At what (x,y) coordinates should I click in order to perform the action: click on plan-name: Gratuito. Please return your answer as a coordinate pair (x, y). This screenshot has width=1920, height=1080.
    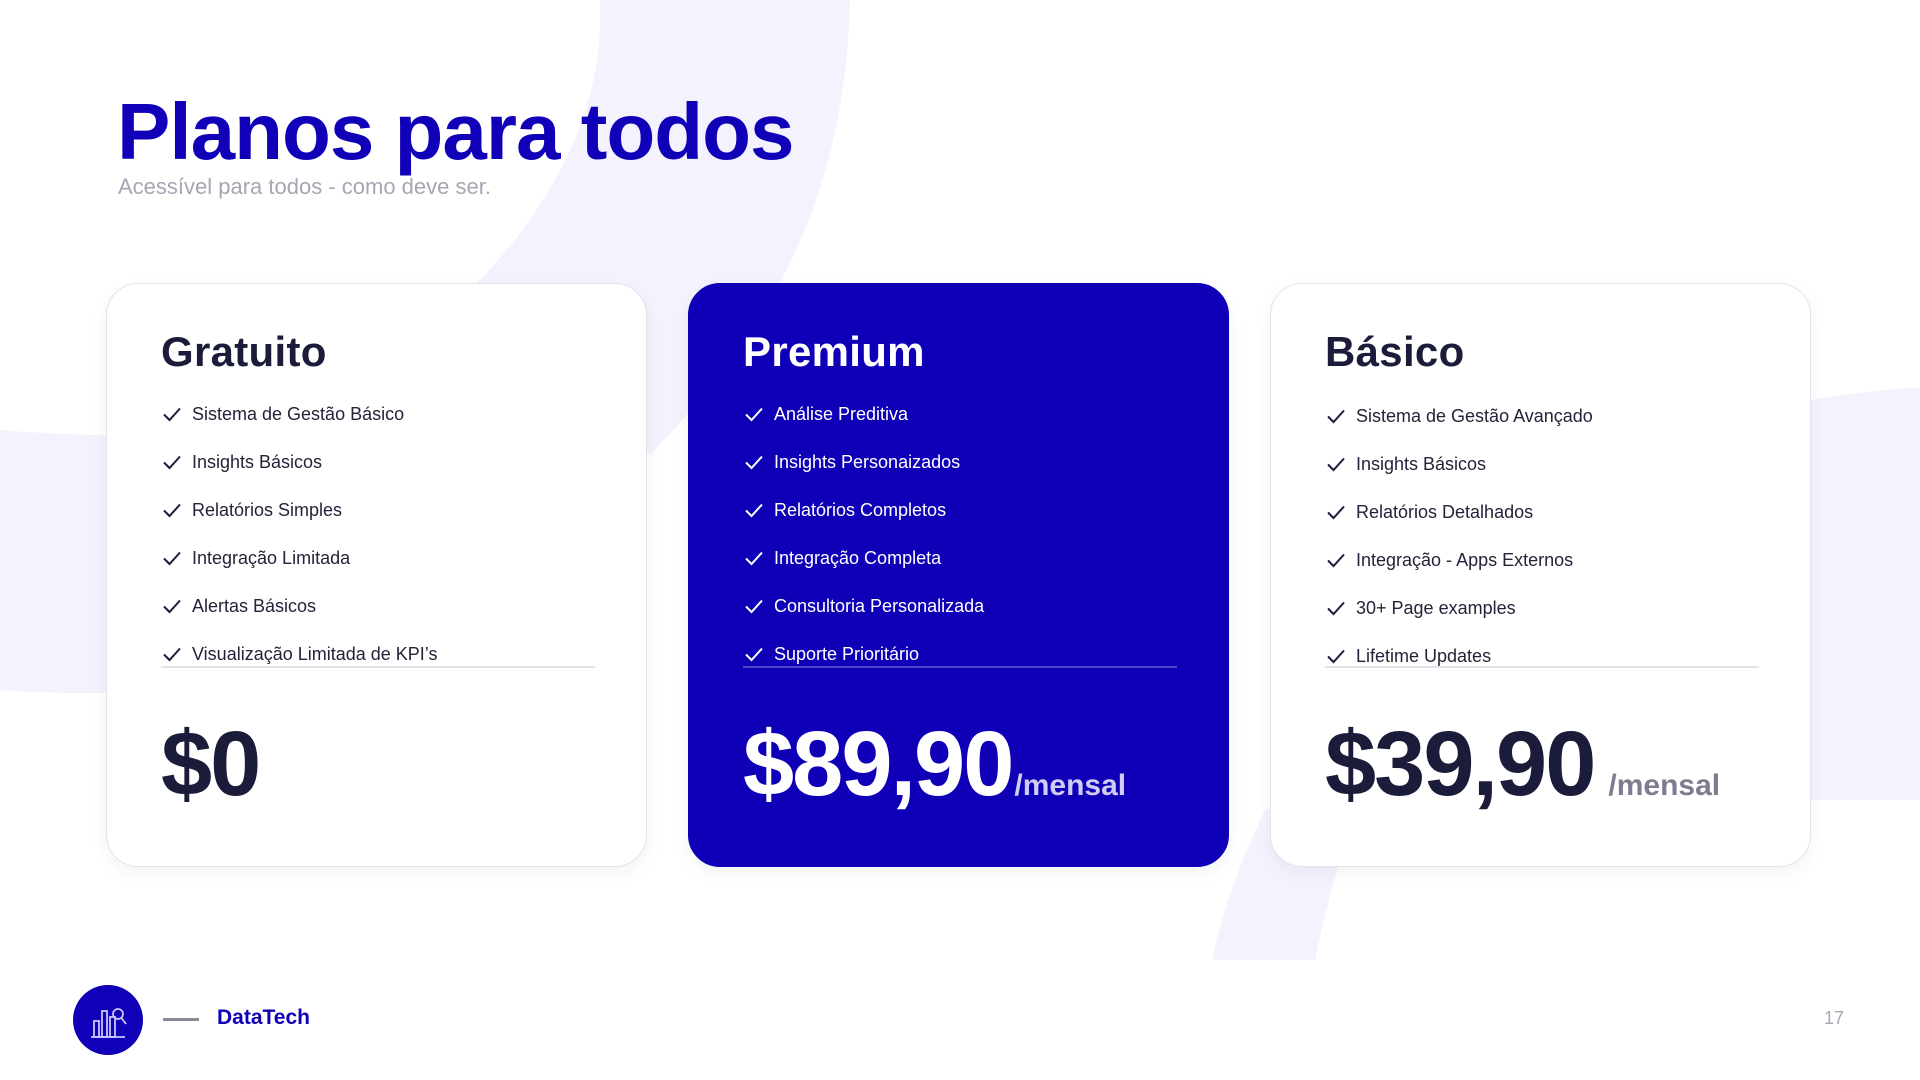
    Looking at the image, I should click on (244, 351).